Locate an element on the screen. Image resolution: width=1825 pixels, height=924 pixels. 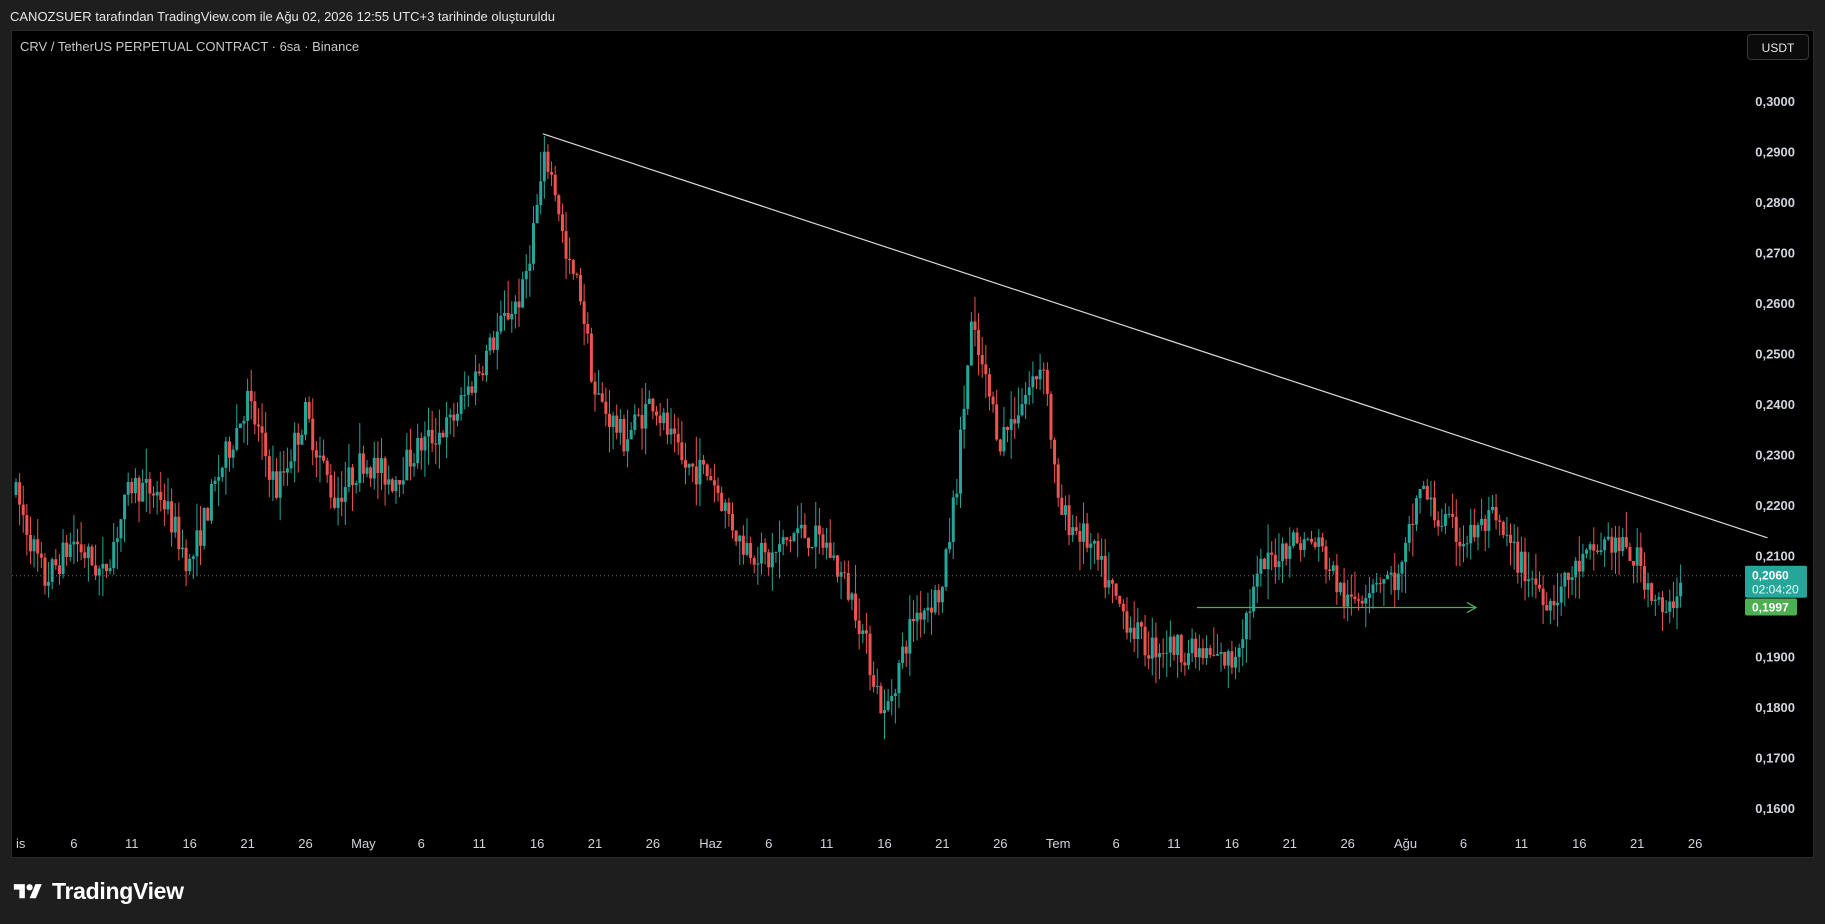
currency-button: USDT is located at coordinates (1778, 47).